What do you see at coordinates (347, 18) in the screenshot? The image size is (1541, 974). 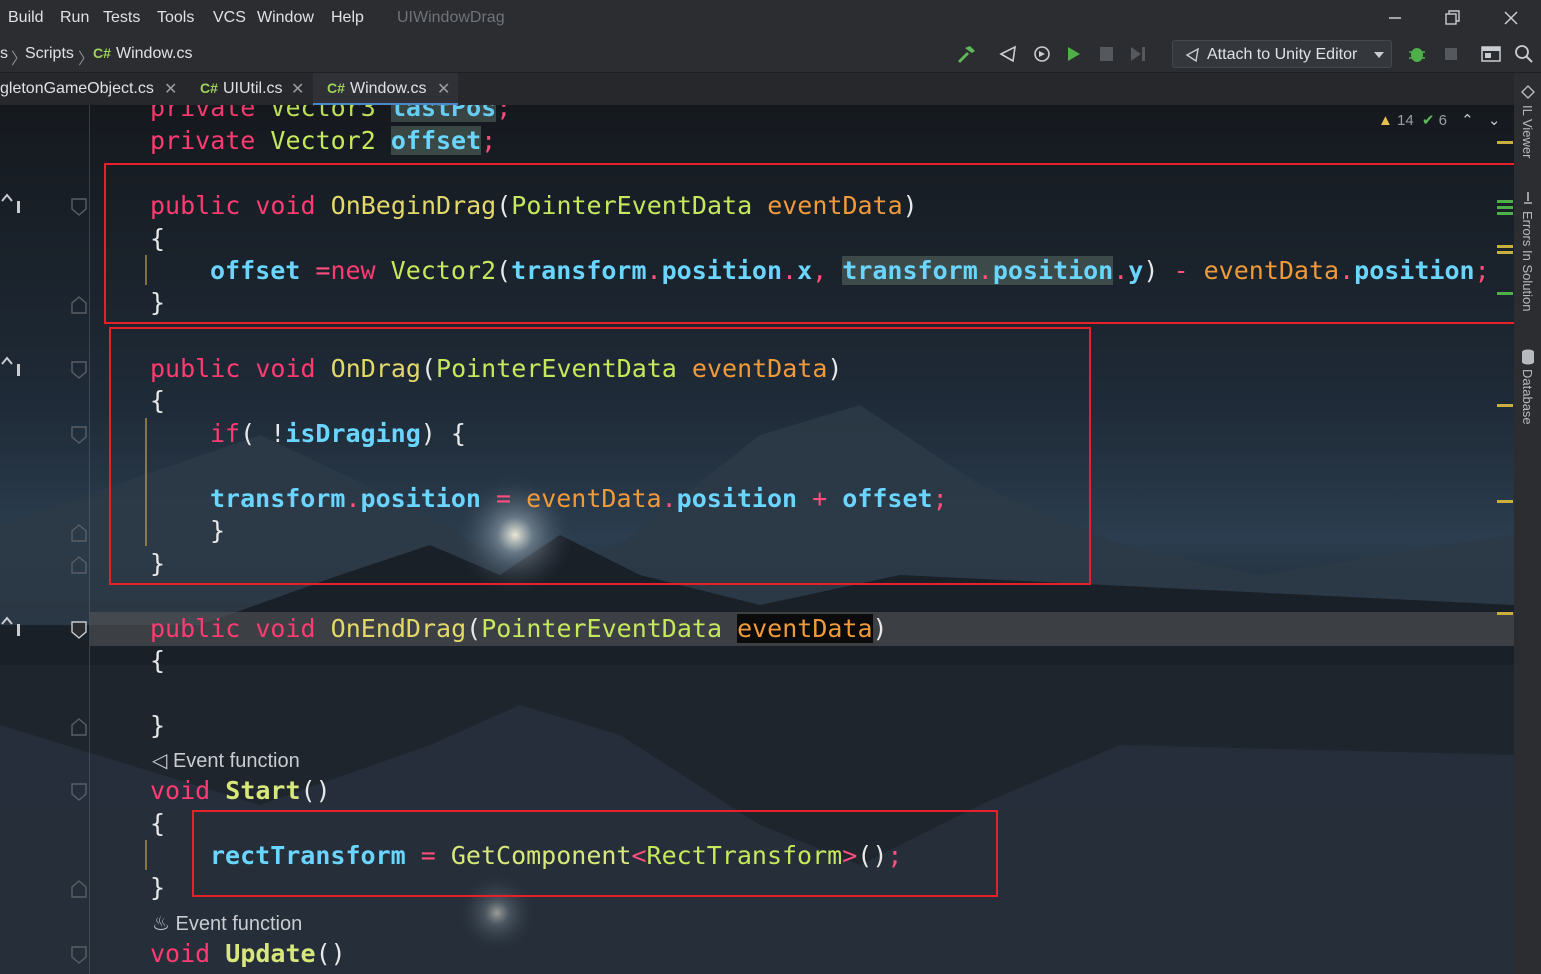 I see `menu-help: Help` at bounding box center [347, 18].